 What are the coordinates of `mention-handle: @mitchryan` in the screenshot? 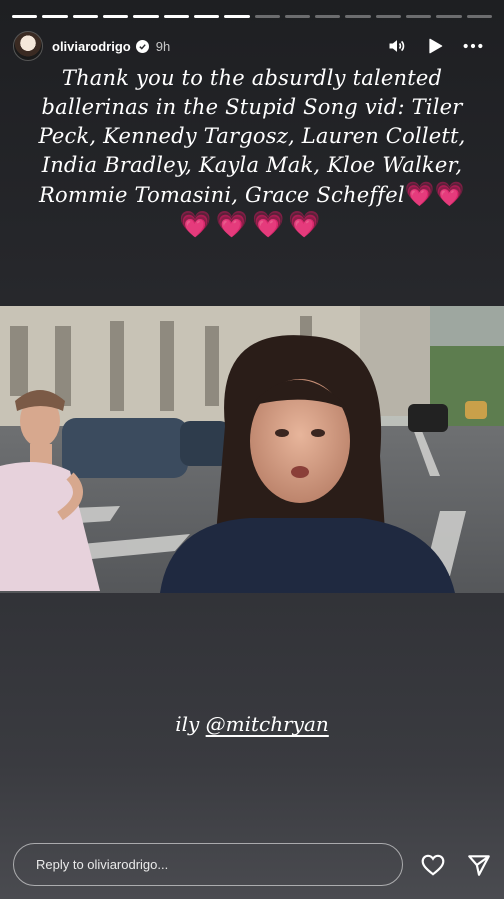 It's located at (267, 724).